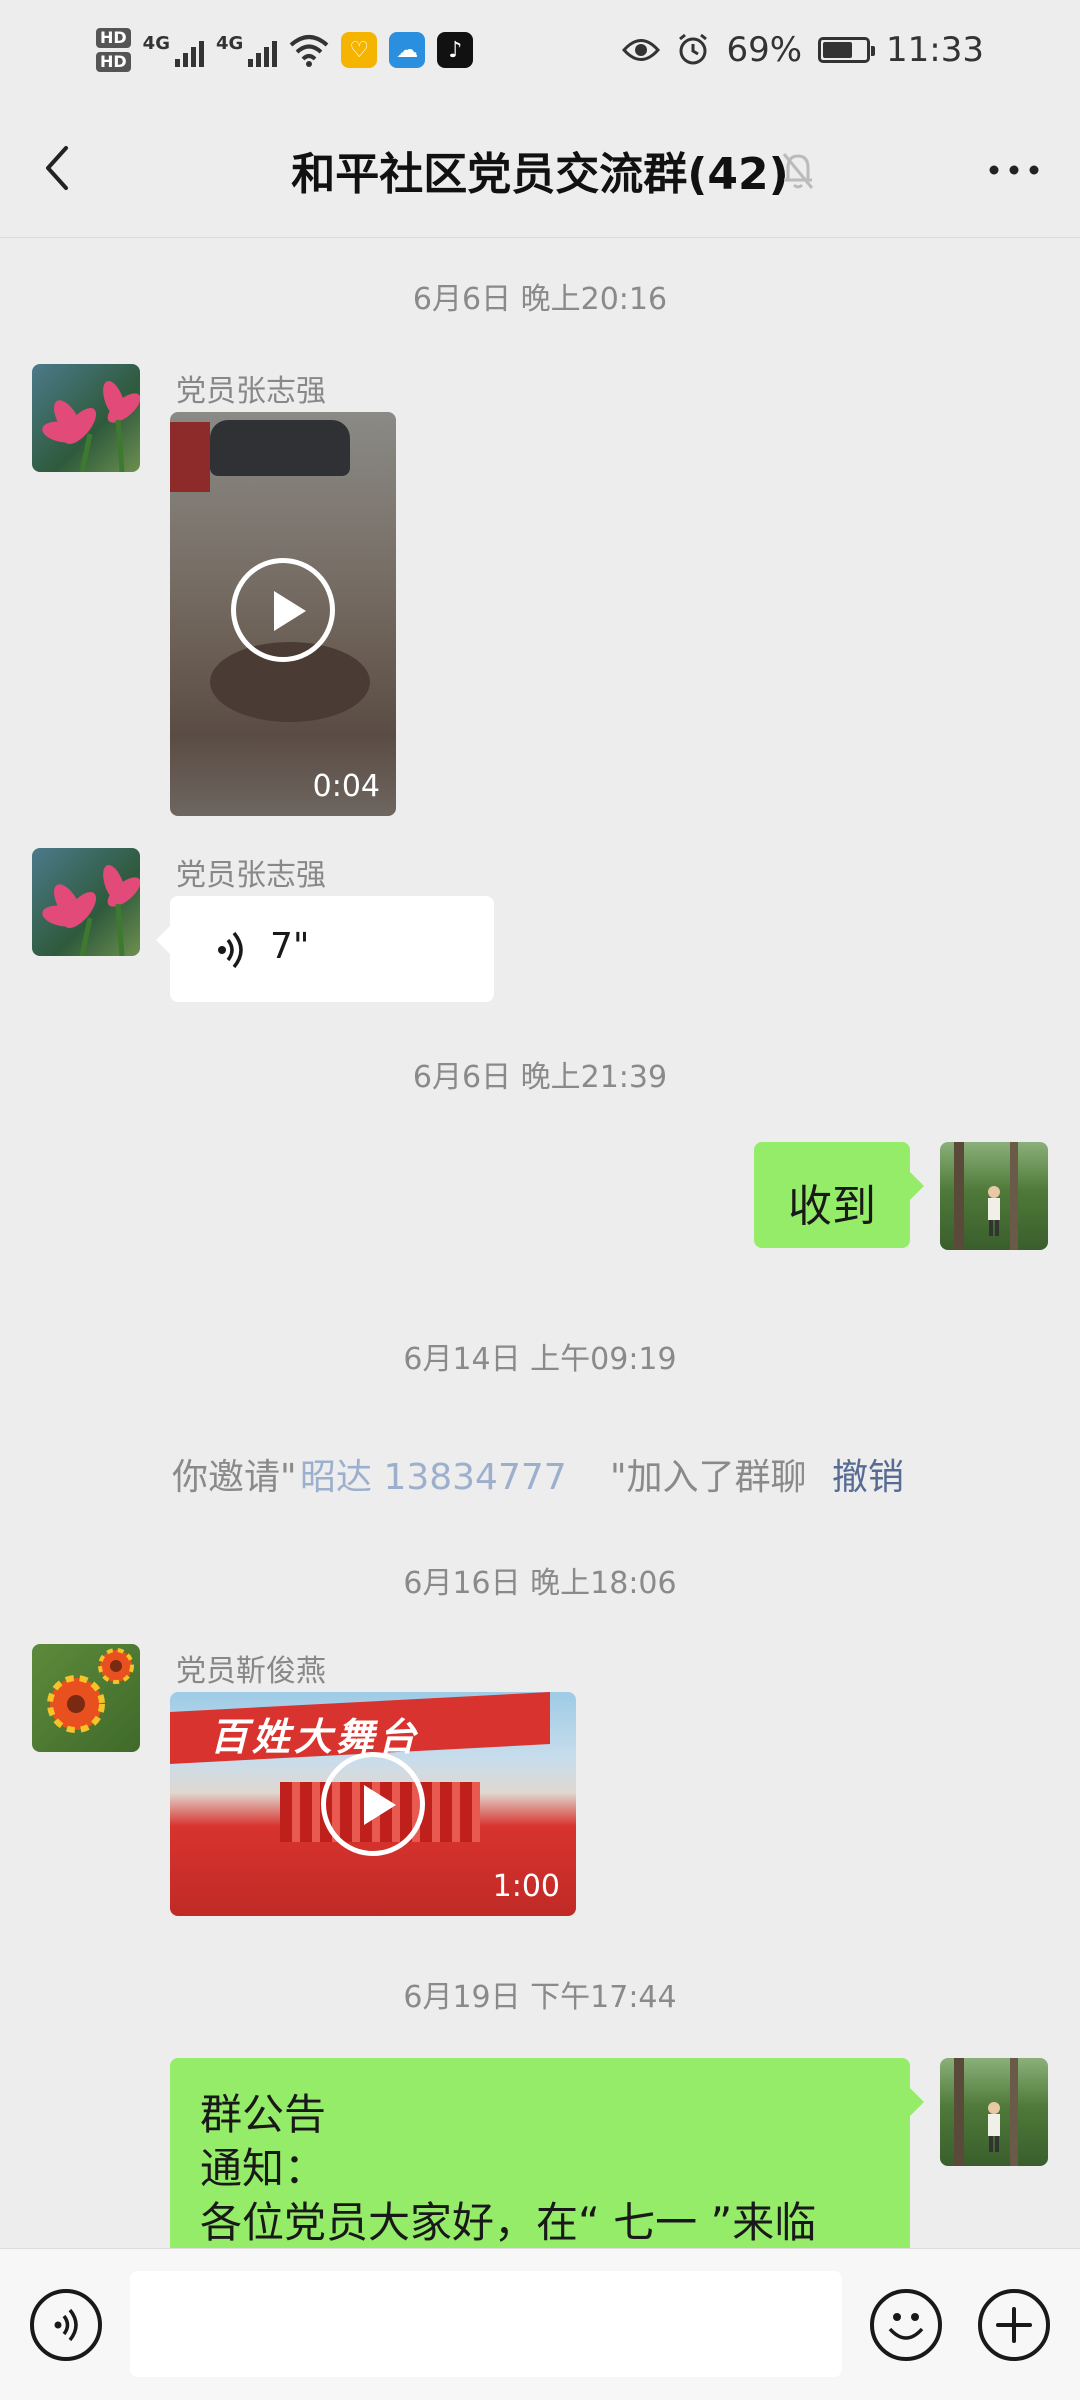  What do you see at coordinates (764, 50) in the screenshot?
I see `battery-percent: 69%` at bounding box center [764, 50].